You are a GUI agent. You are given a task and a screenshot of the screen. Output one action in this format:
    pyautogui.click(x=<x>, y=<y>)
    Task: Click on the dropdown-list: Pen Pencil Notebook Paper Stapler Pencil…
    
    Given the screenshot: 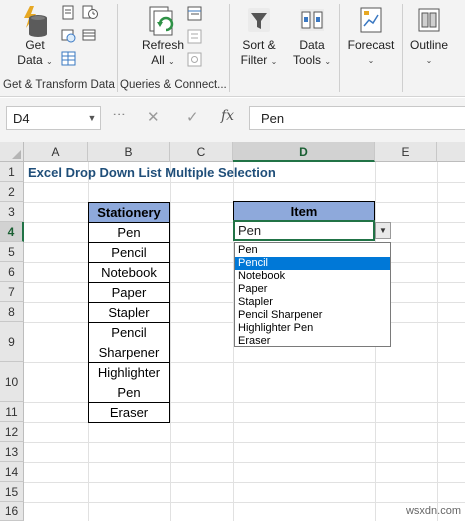 What is the action you would take?
    pyautogui.click(x=312, y=294)
    